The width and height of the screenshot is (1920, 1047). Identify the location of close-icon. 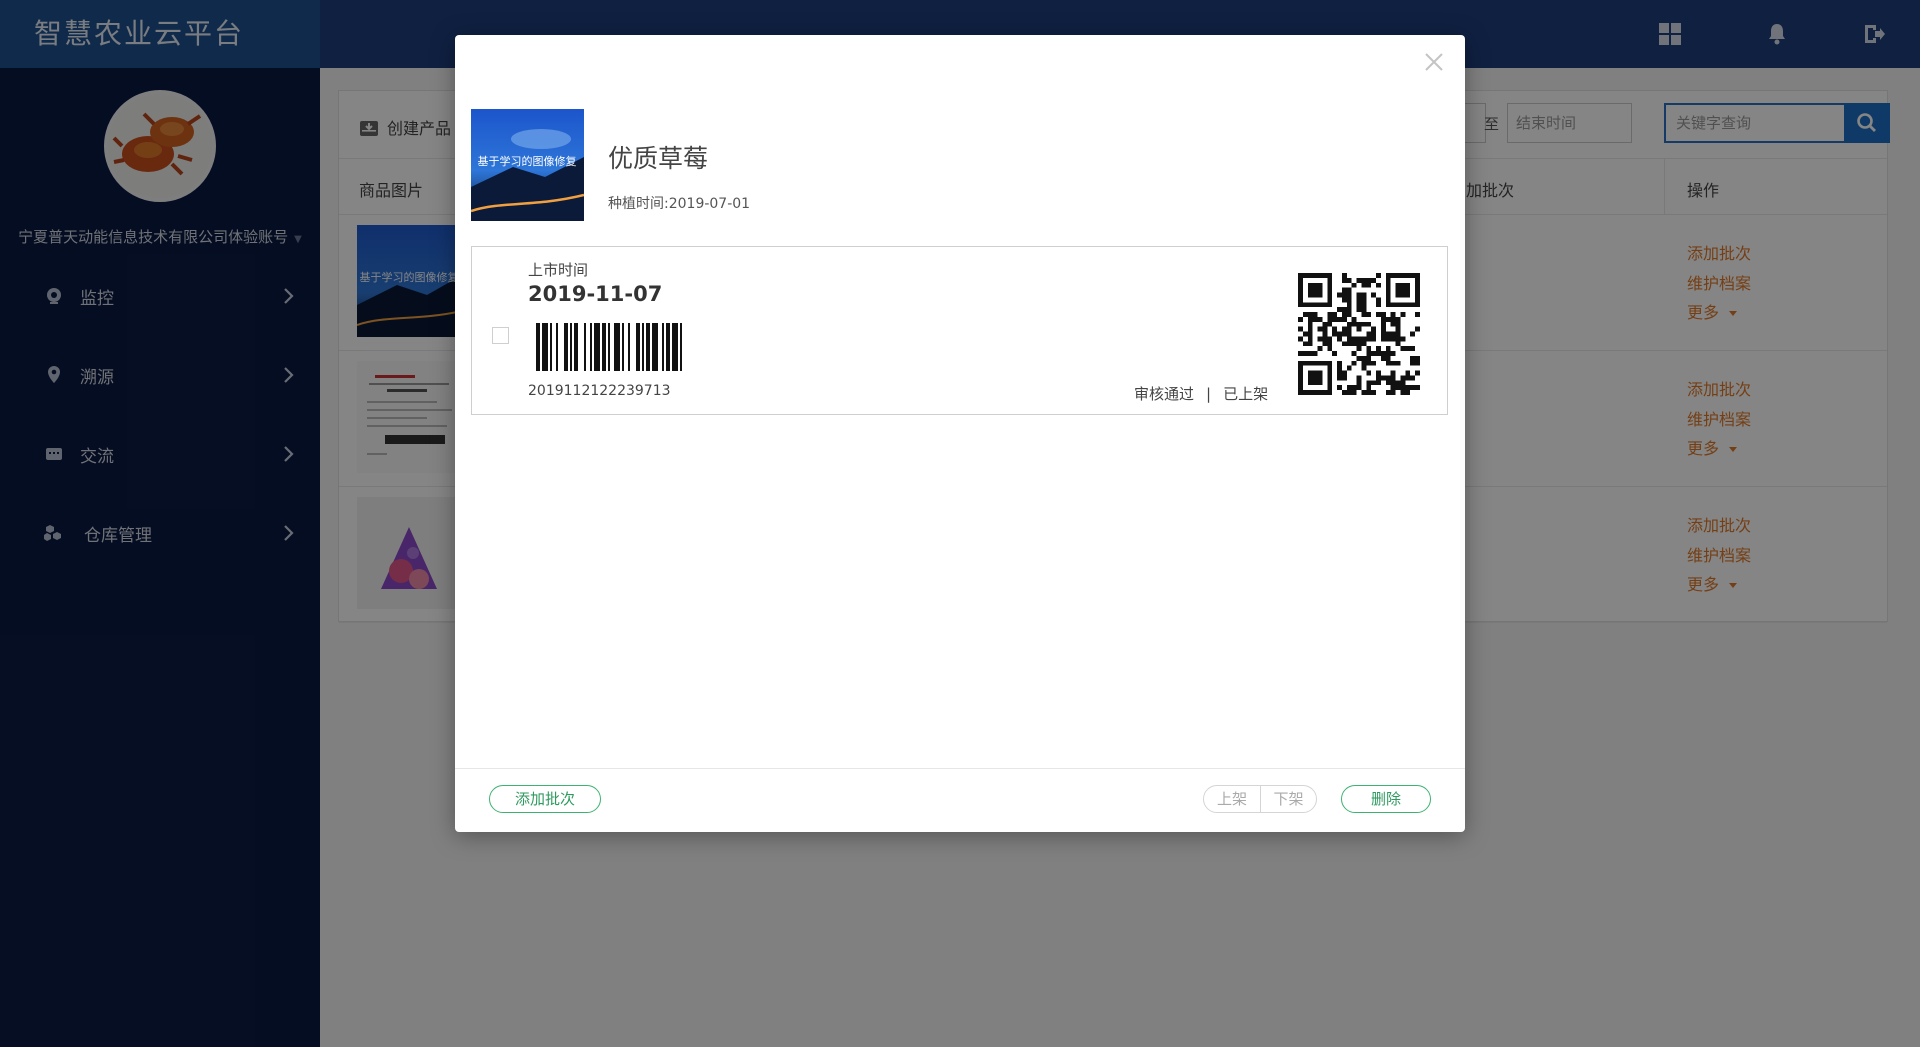
(1434, 62).